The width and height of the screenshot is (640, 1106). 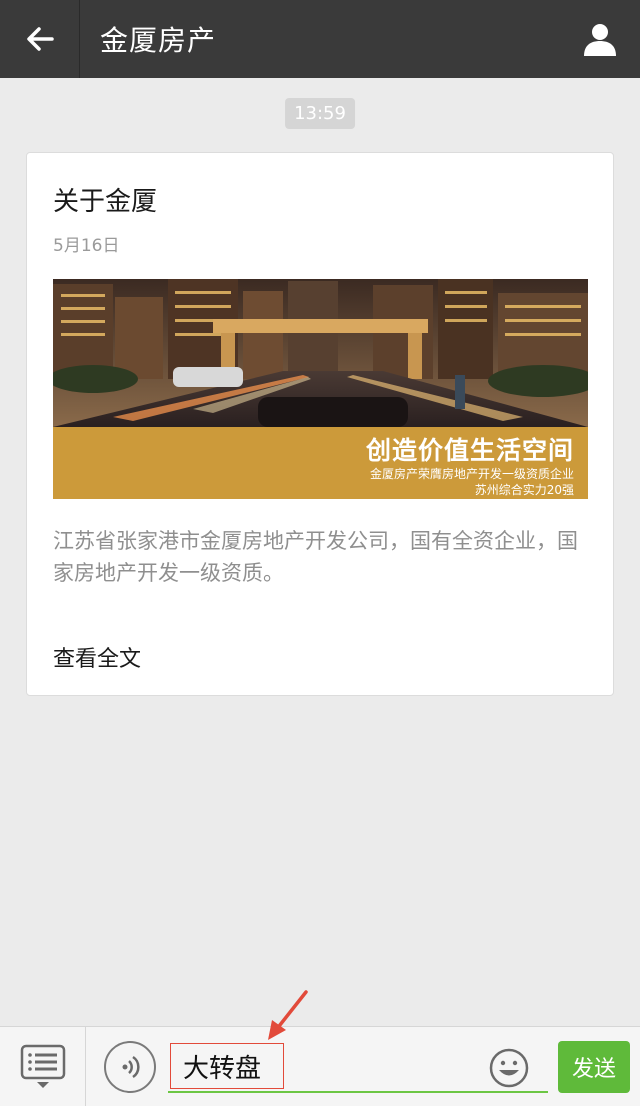 What do you see at coordinates (594, 1067) in the screenshot?
I see `send-button: 发送` at bounding box center [594, 1067].